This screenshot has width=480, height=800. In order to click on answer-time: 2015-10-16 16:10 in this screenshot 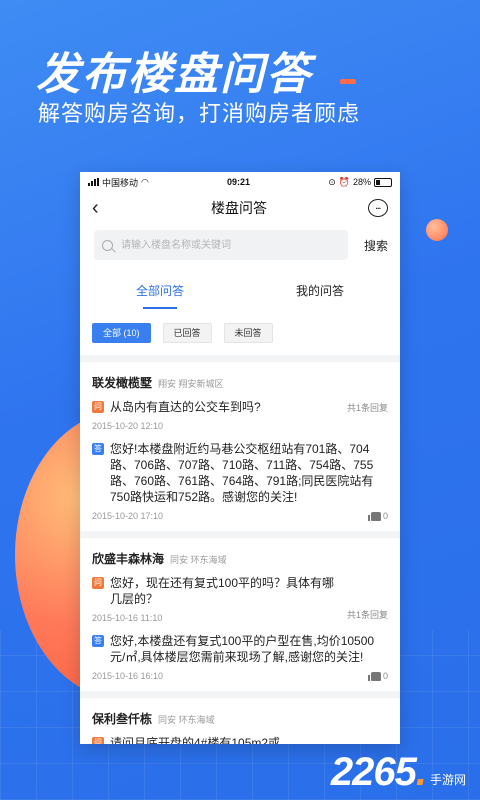, I will do `click(128, 676)`.